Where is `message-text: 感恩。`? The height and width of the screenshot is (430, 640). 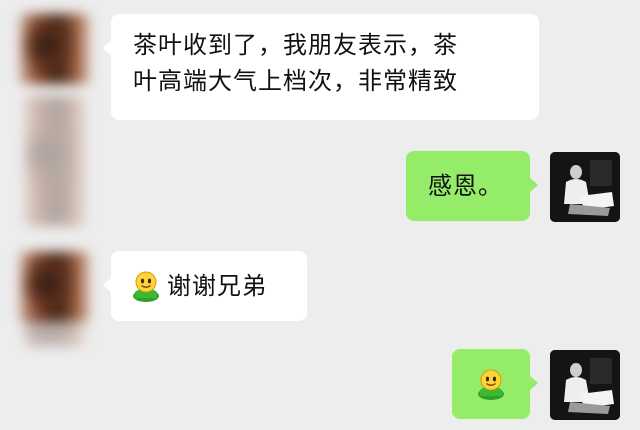 message-text: 感恩。 is located at coordinates (465, 186).